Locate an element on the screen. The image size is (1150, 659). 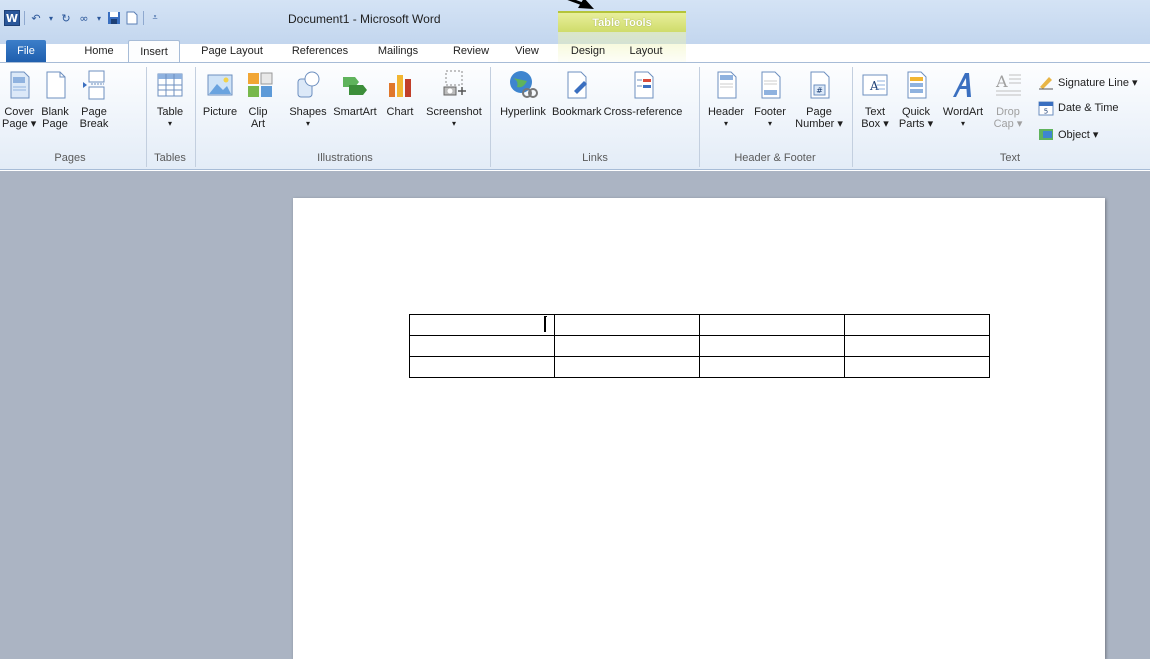
drop-cap-icon: A is located at coordinates (1008, 84).